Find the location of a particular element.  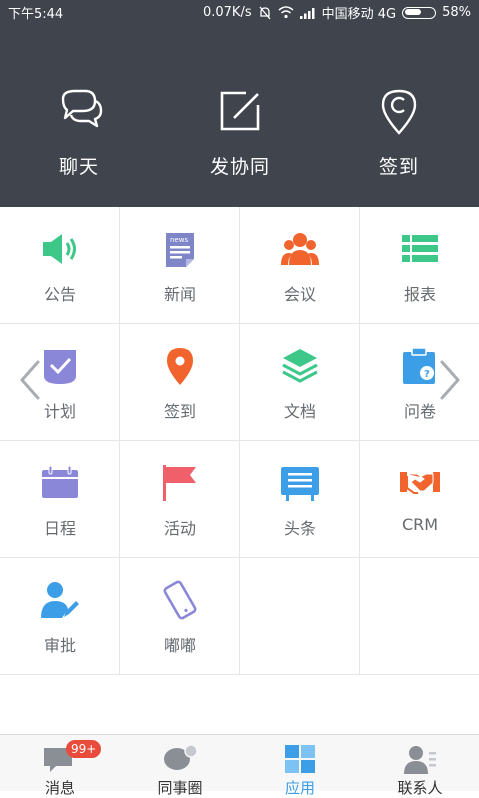

tab-label: 消息 is located at coordinates (59, 788).